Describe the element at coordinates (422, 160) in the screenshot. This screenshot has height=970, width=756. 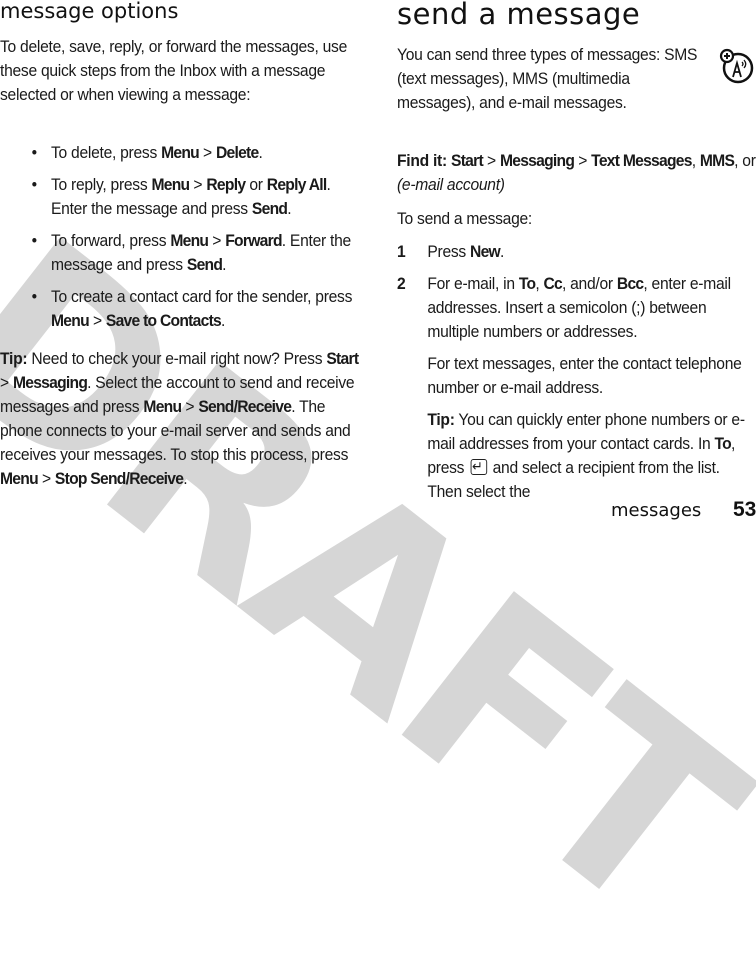
I see `find-it-label: Find it:` at that location.